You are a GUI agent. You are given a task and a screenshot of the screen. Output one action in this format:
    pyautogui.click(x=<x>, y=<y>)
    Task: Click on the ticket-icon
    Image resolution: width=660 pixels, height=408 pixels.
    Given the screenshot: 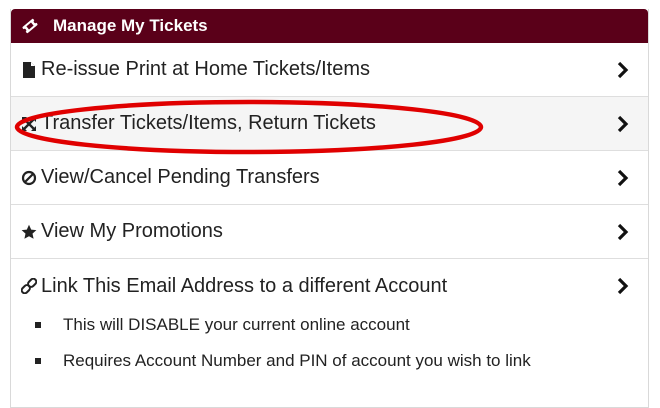 What is the action you would take?
    pyautogui.click(x=30, y=26)
    